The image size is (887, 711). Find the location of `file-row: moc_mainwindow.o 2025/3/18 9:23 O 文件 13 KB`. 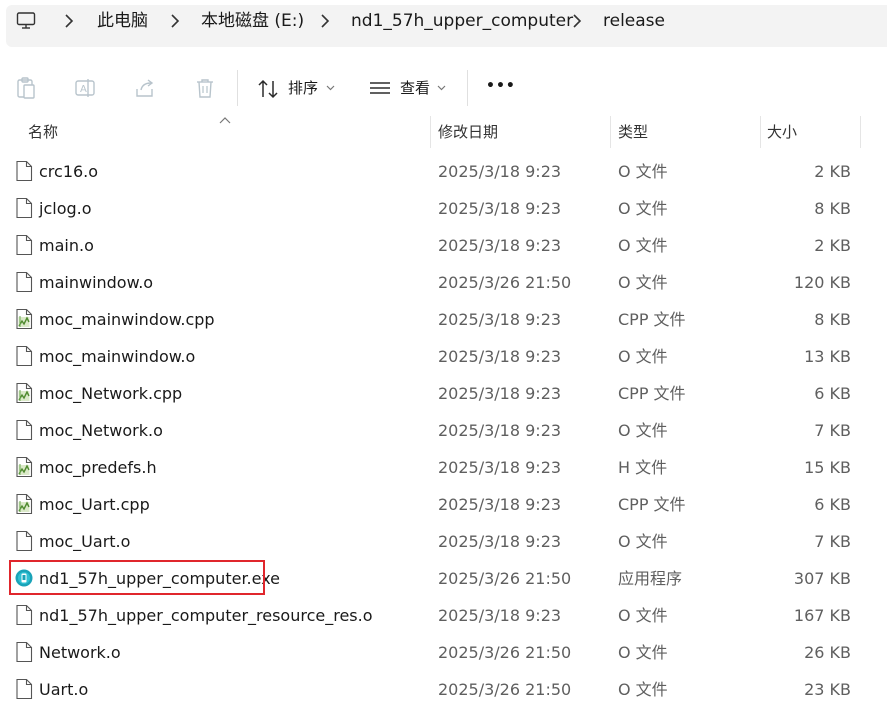

file-row: moc_mainwindow.o 2025/3/18 9:23 O 文件 13 KB is located at coordinates (443, 356).